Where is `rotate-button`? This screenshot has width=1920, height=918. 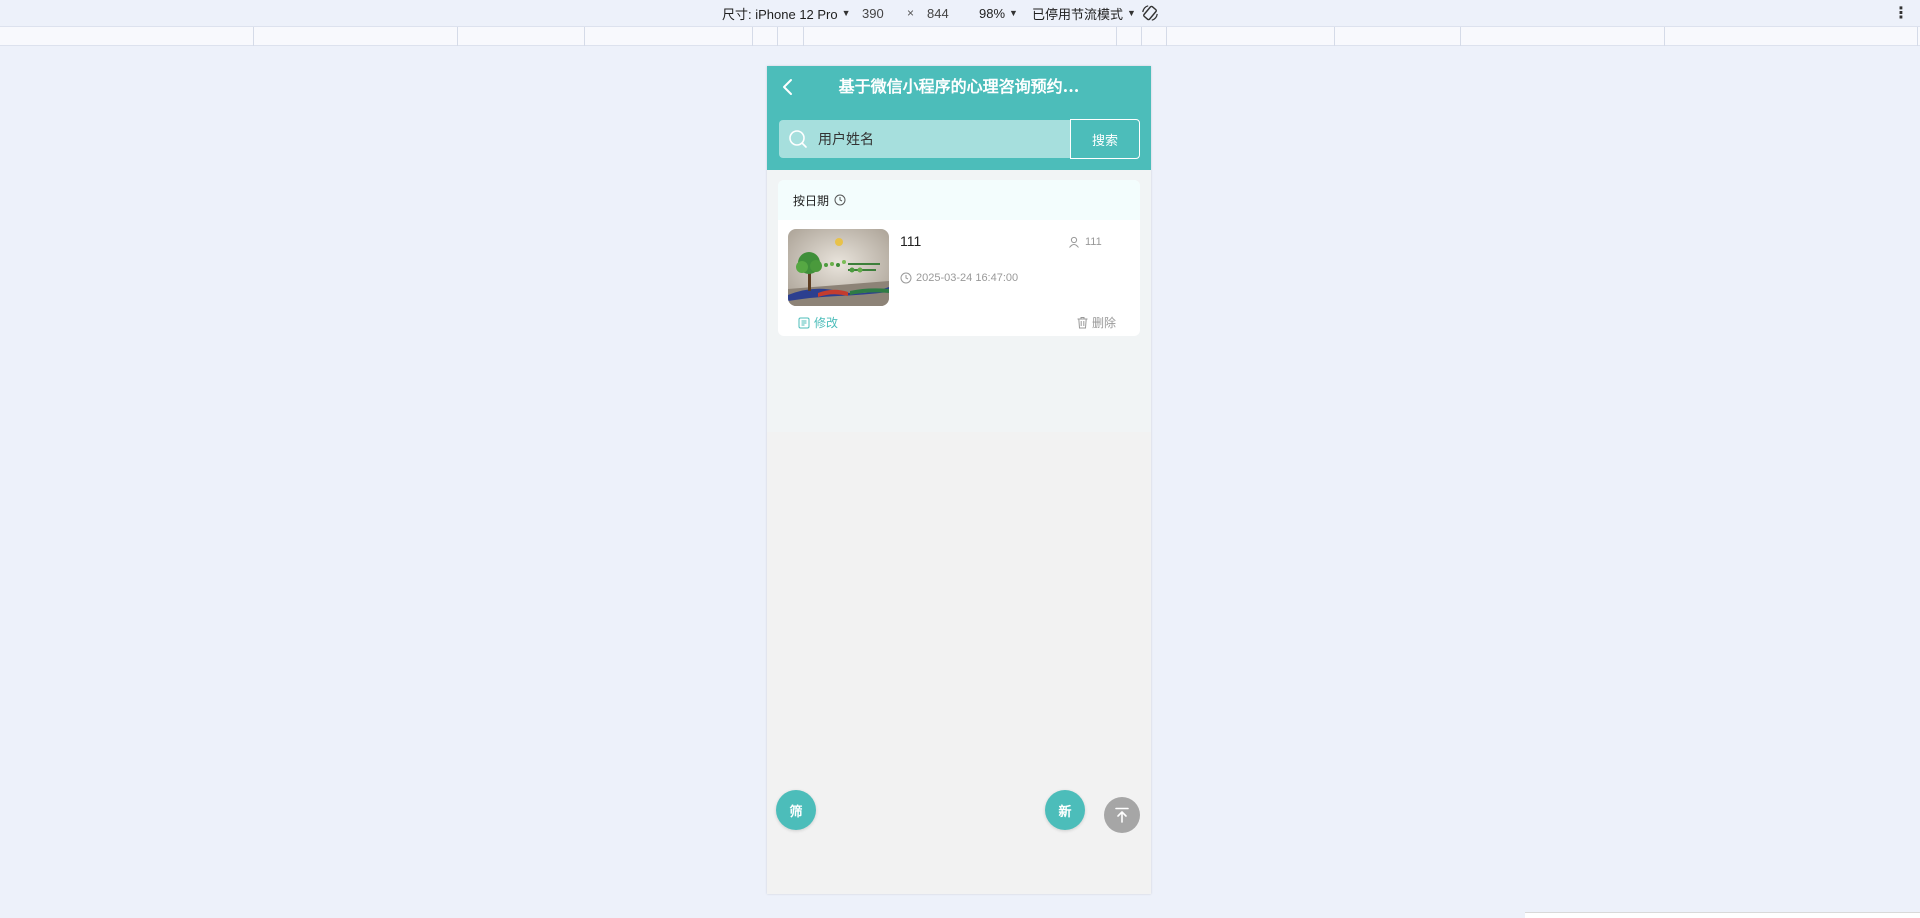
rotate-button is located at coordinates (1150, 13).